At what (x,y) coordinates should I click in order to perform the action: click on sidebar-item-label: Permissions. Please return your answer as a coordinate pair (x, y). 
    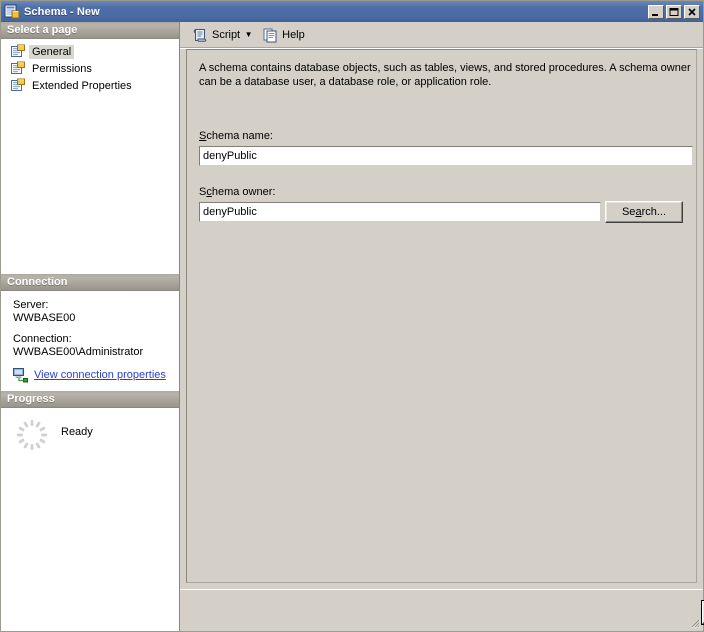
    Looking at the image, I should click on (62, 68).